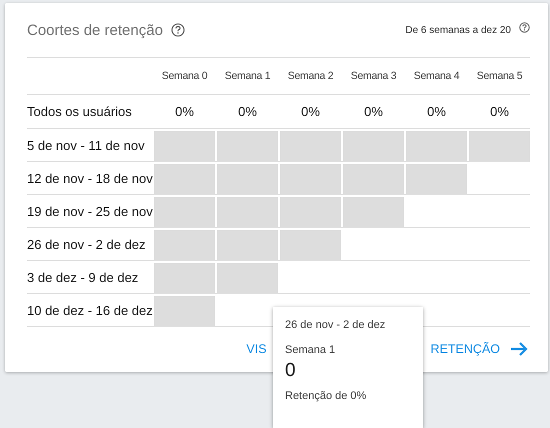  I want to click on cohort-label: 3 de dez - 9 de dez, so click(83, 277).